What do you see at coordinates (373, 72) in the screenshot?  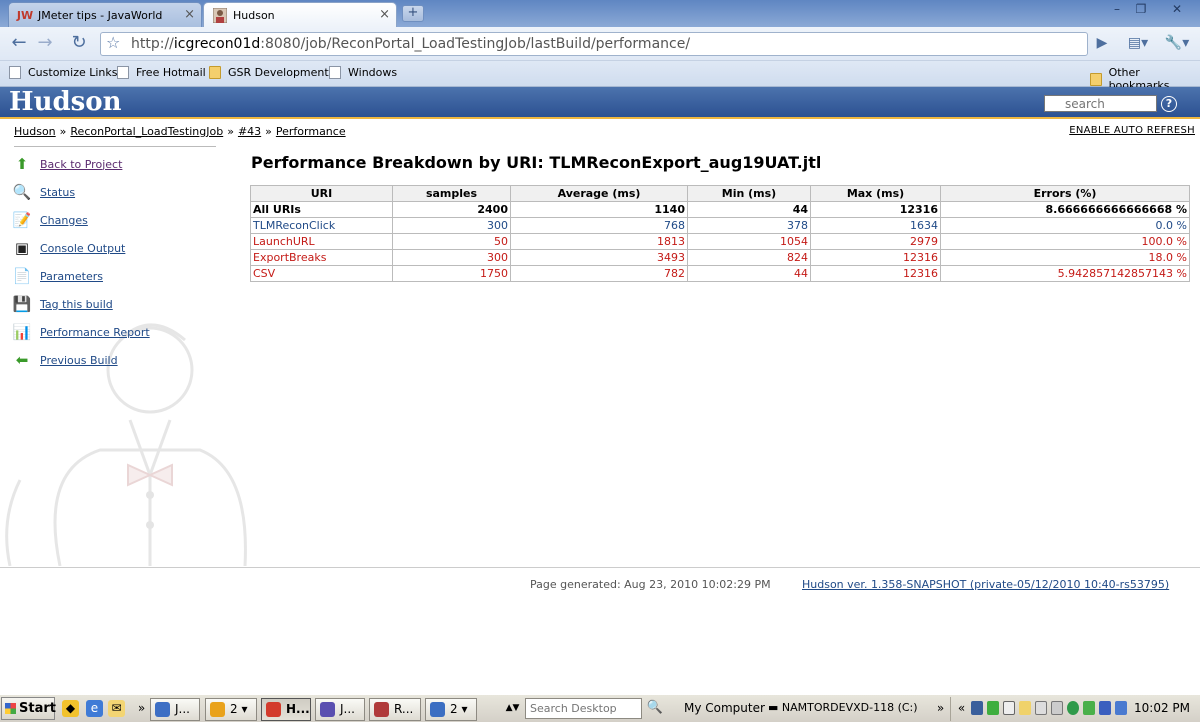 I see `bookmark-label: Windows` at bounding box center [373, 72].